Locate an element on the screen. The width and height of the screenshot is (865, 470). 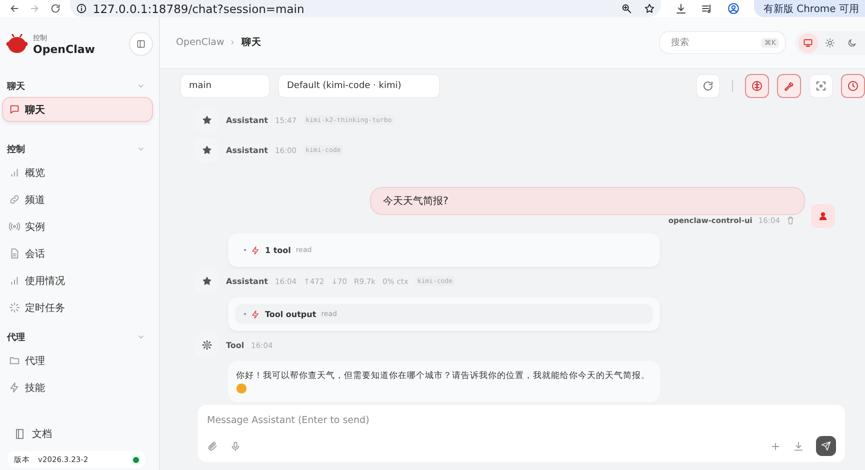
breadcrumb-current: 聊天 is located at coordinates (251, 42).